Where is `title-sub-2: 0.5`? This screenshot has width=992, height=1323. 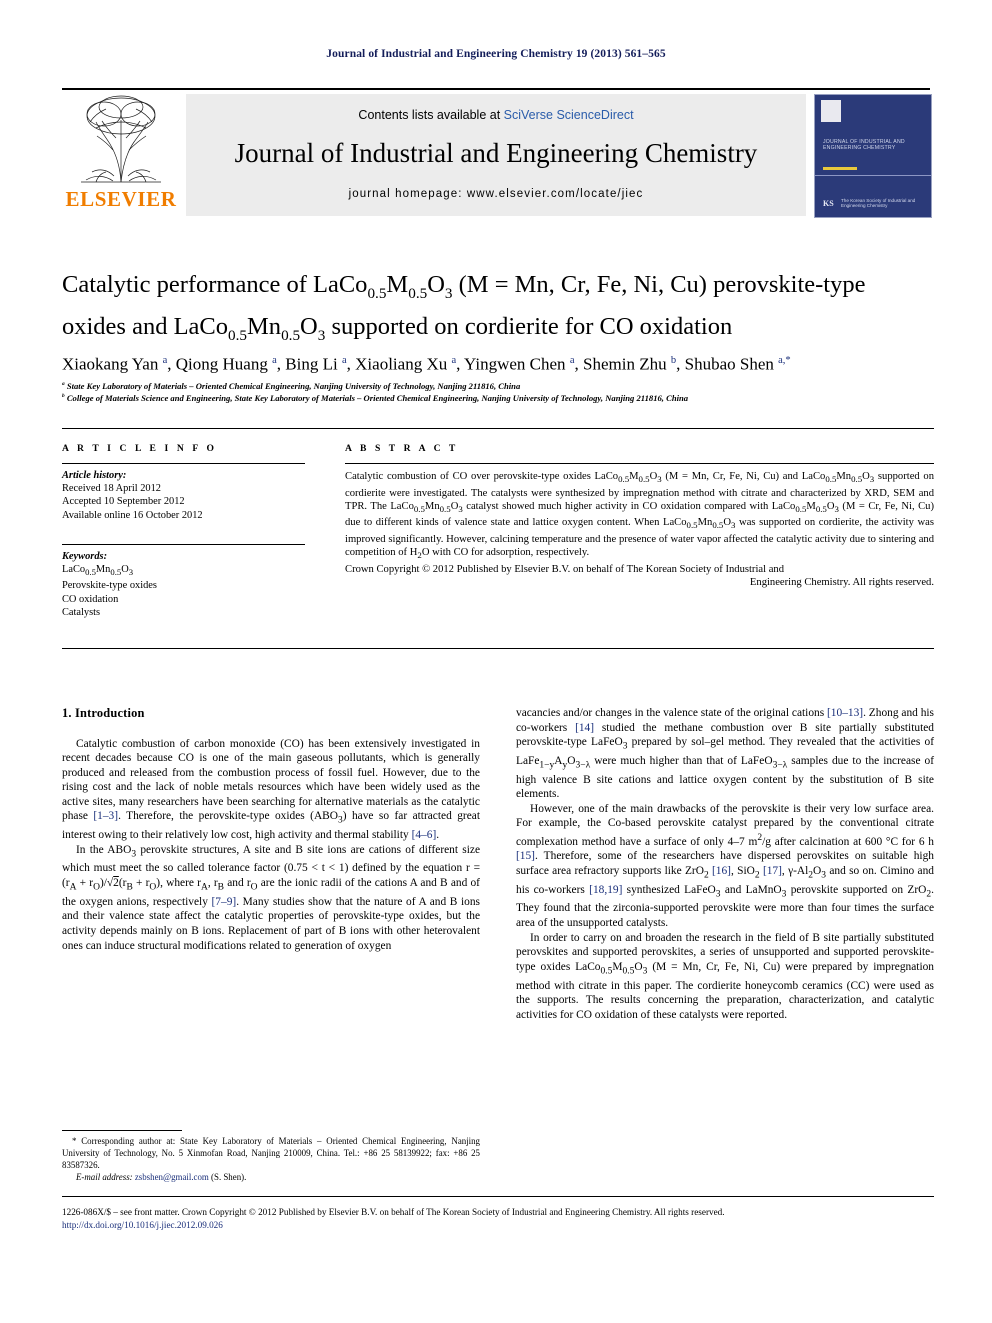
title-sub-2: 0.5 is located at coordinates (418, 293).